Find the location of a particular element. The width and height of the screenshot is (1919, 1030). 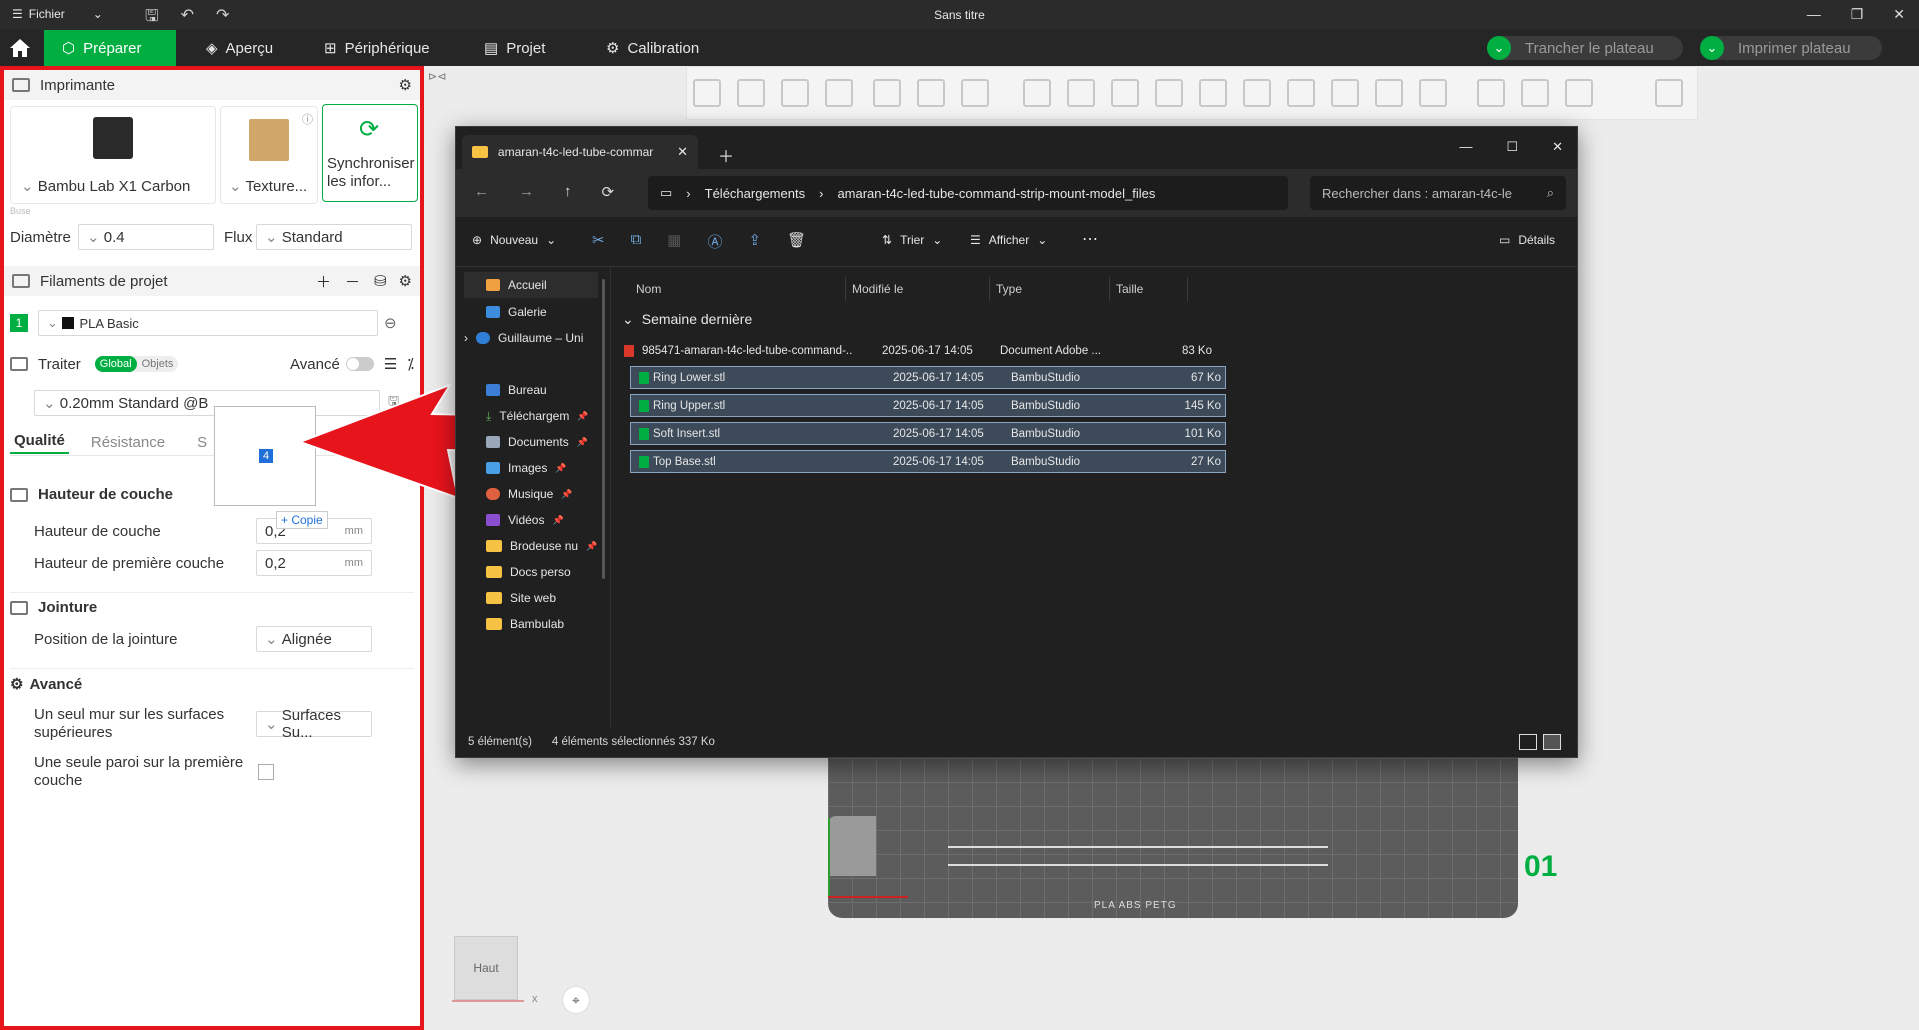

lay-on-face-icon is located at coordinates (1169, 93).